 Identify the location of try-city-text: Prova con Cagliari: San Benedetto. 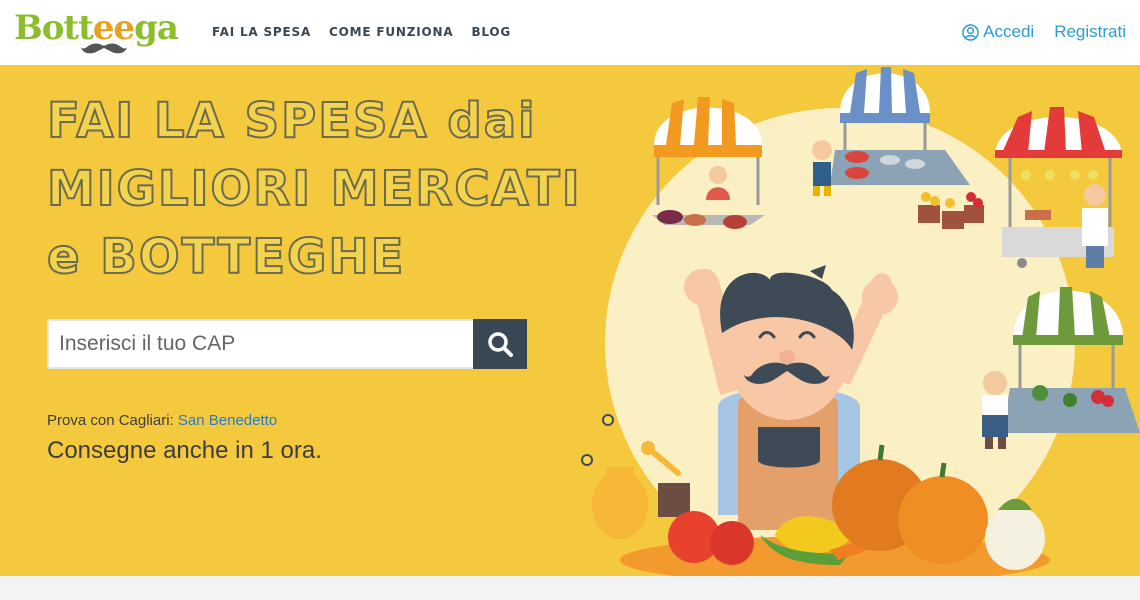
(162, 420).